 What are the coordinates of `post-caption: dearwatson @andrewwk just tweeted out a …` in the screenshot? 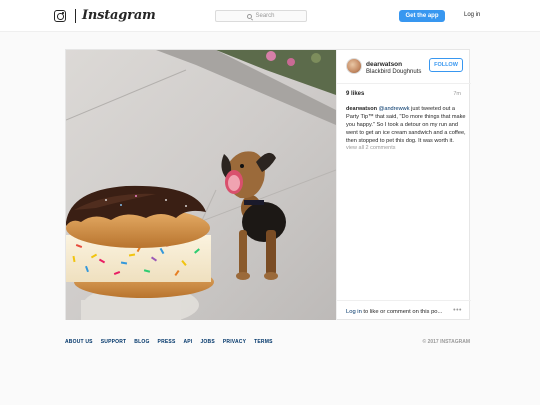 It's located at (407, 125).